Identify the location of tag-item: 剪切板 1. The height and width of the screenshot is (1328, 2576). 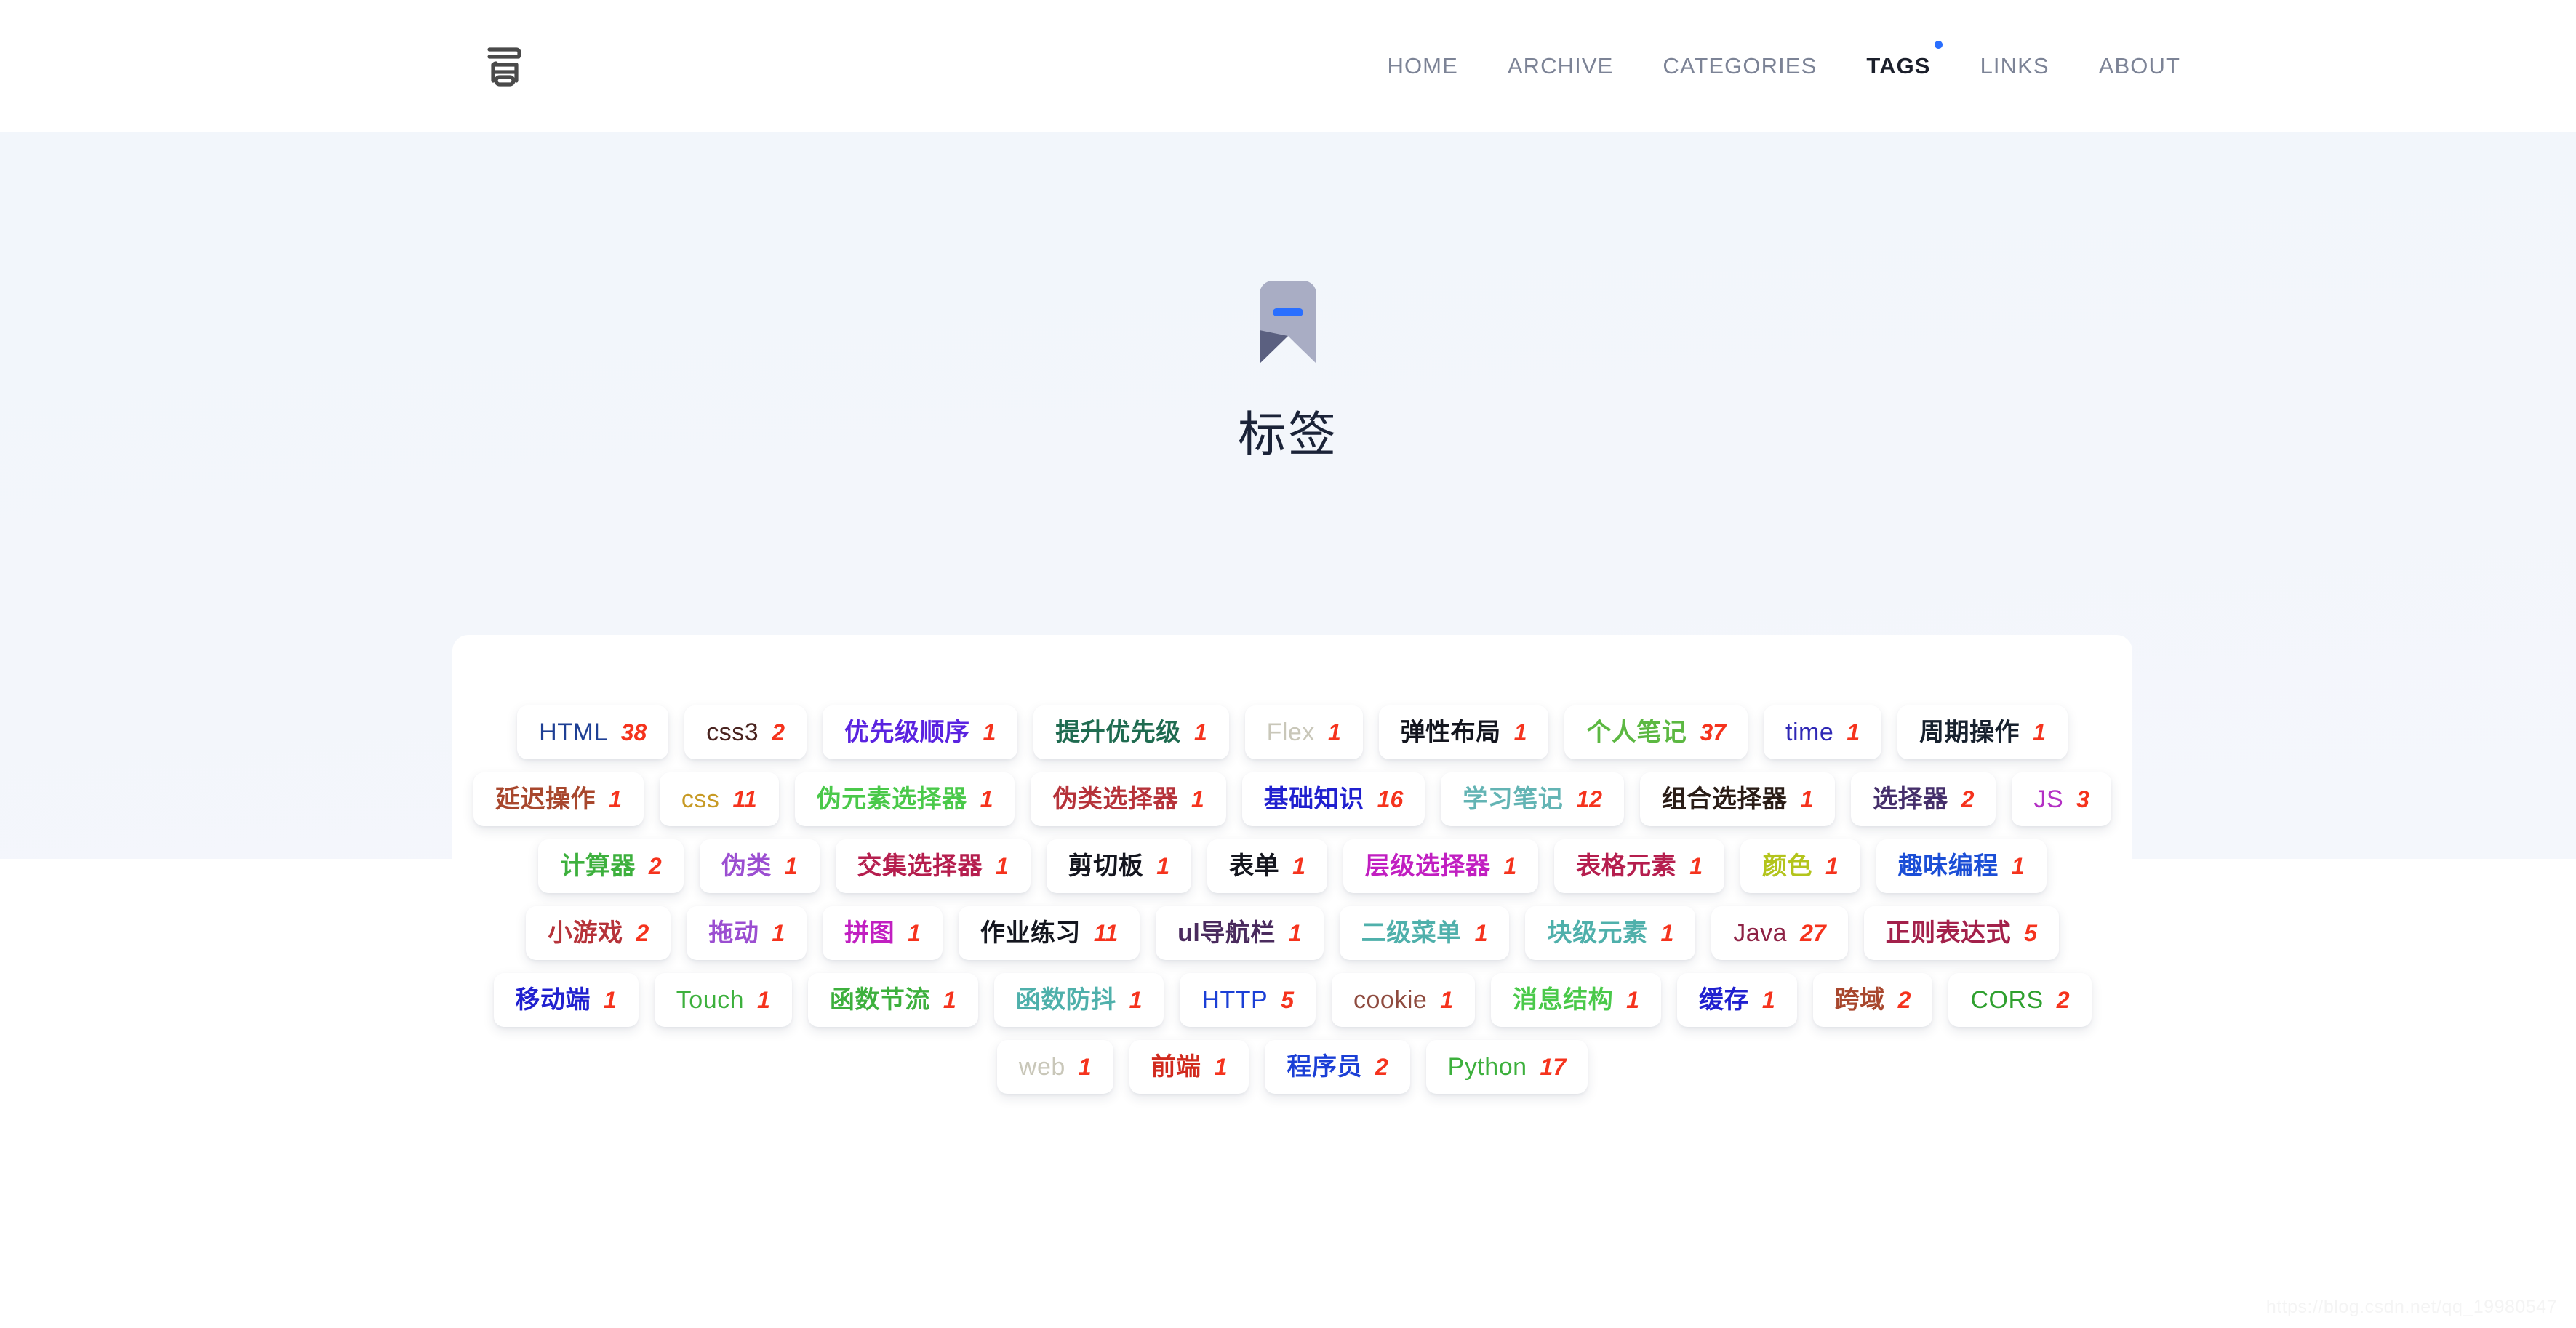
(1119, 866).